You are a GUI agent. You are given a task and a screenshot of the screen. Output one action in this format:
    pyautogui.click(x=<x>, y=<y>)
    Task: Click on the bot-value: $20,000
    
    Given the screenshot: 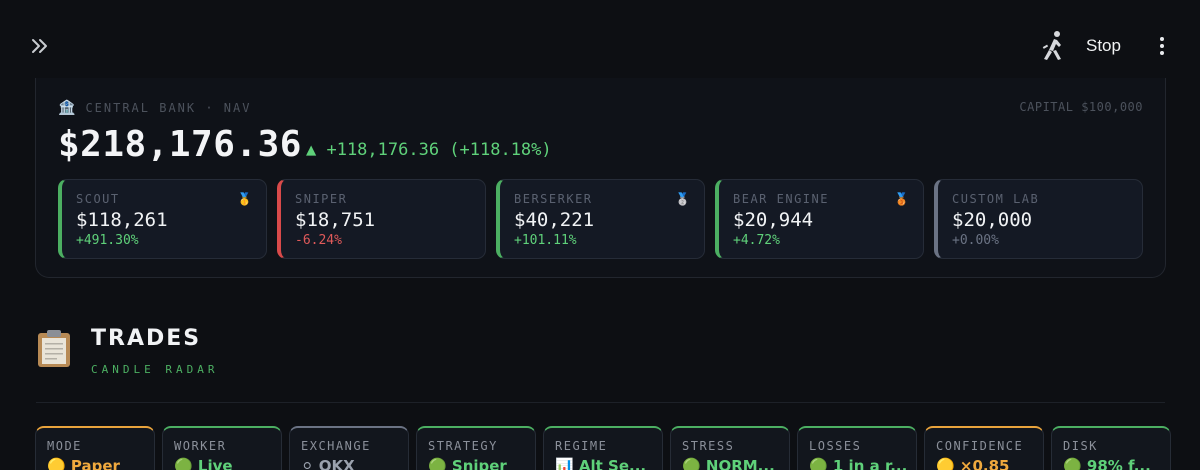 What is the action you would take?
    pyautogui.click(x=992, y=220)
    